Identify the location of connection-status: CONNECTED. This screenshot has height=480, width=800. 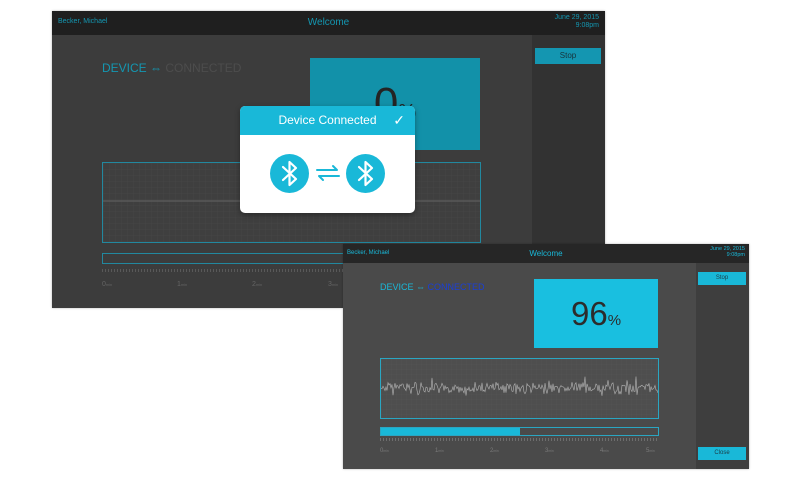
(456, 287).